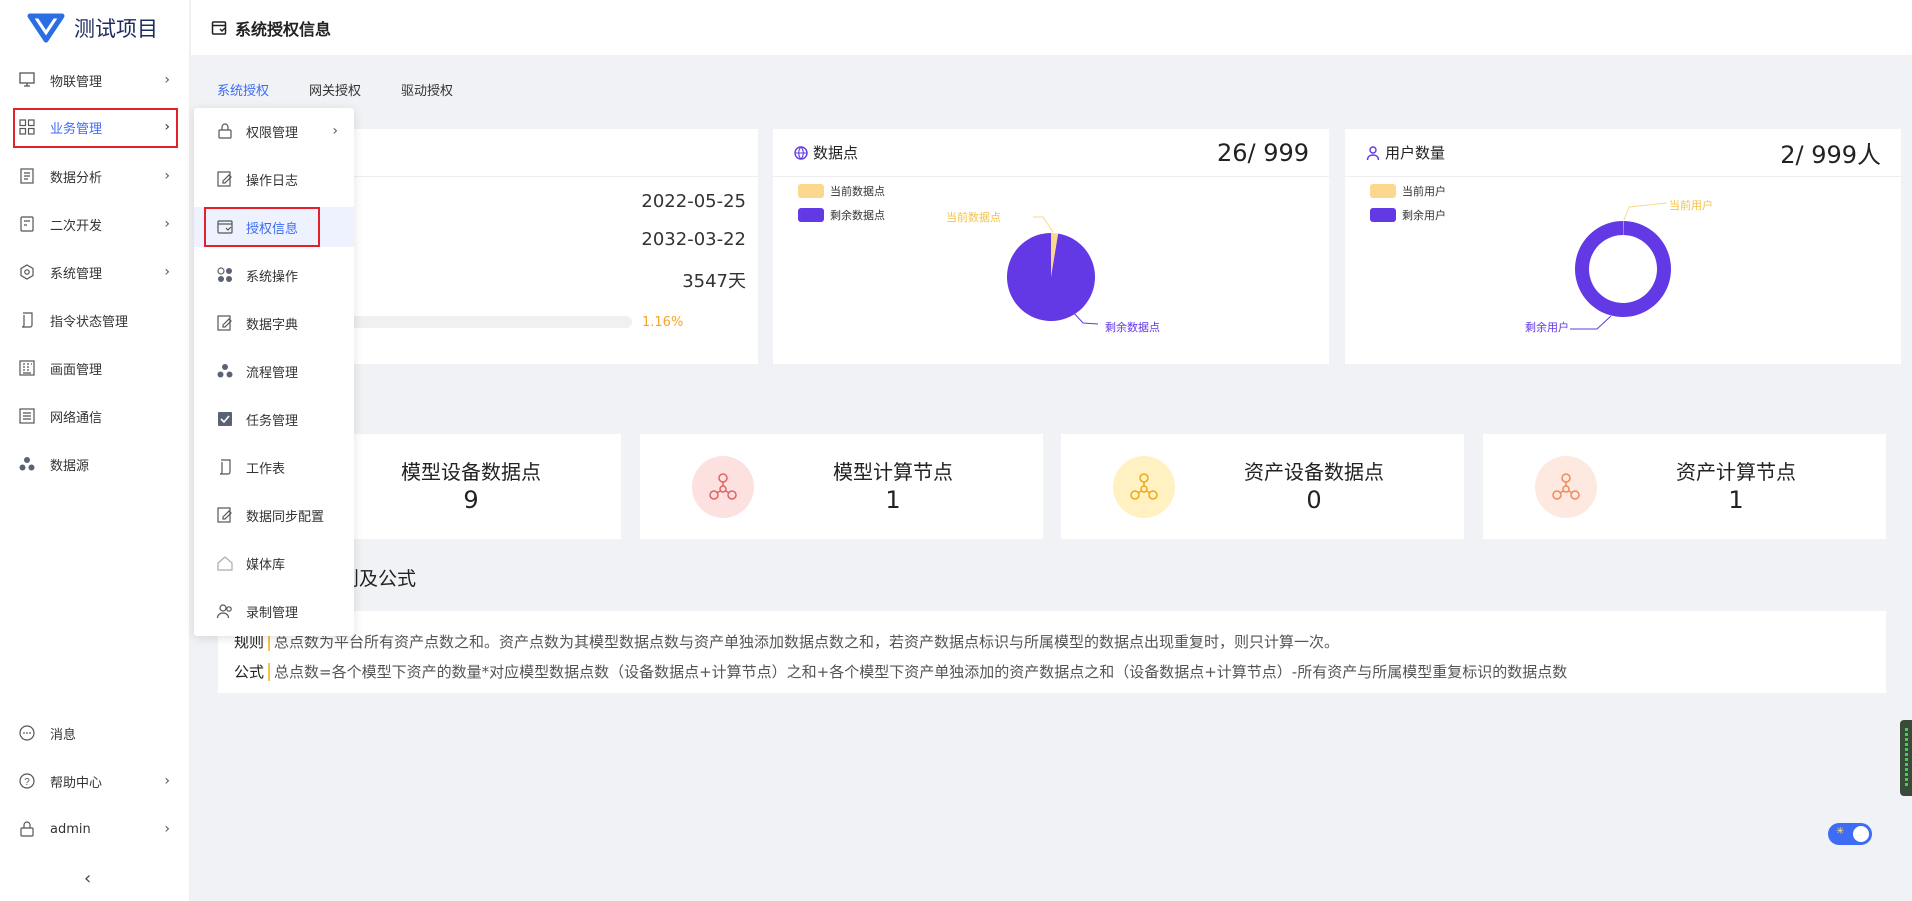 Image resolution: width=1912 pixels, height=901 pixels. What do you see at coordinates (693, 201) in the screenshot?
I see `start-date: 2022-05-25` at bounding box center [693, 201].